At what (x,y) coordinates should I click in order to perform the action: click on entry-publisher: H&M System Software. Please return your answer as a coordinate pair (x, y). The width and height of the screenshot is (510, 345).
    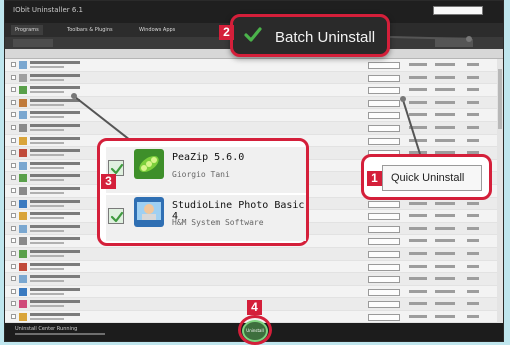
    Looking at the image, I should click on (218, 222).